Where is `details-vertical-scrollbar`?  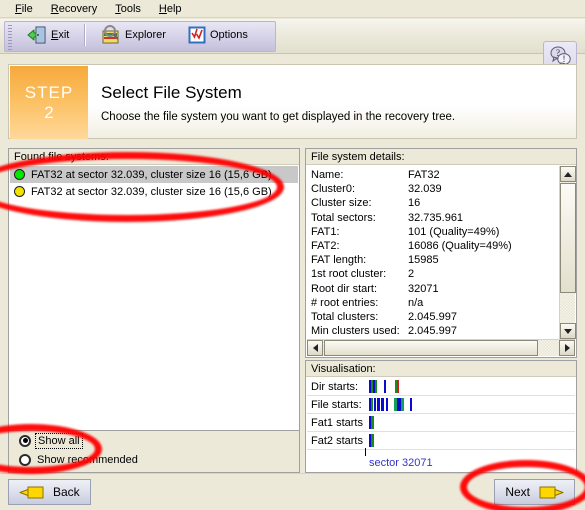
details-vertical-scrollbar is located at coordinates (567, 252).